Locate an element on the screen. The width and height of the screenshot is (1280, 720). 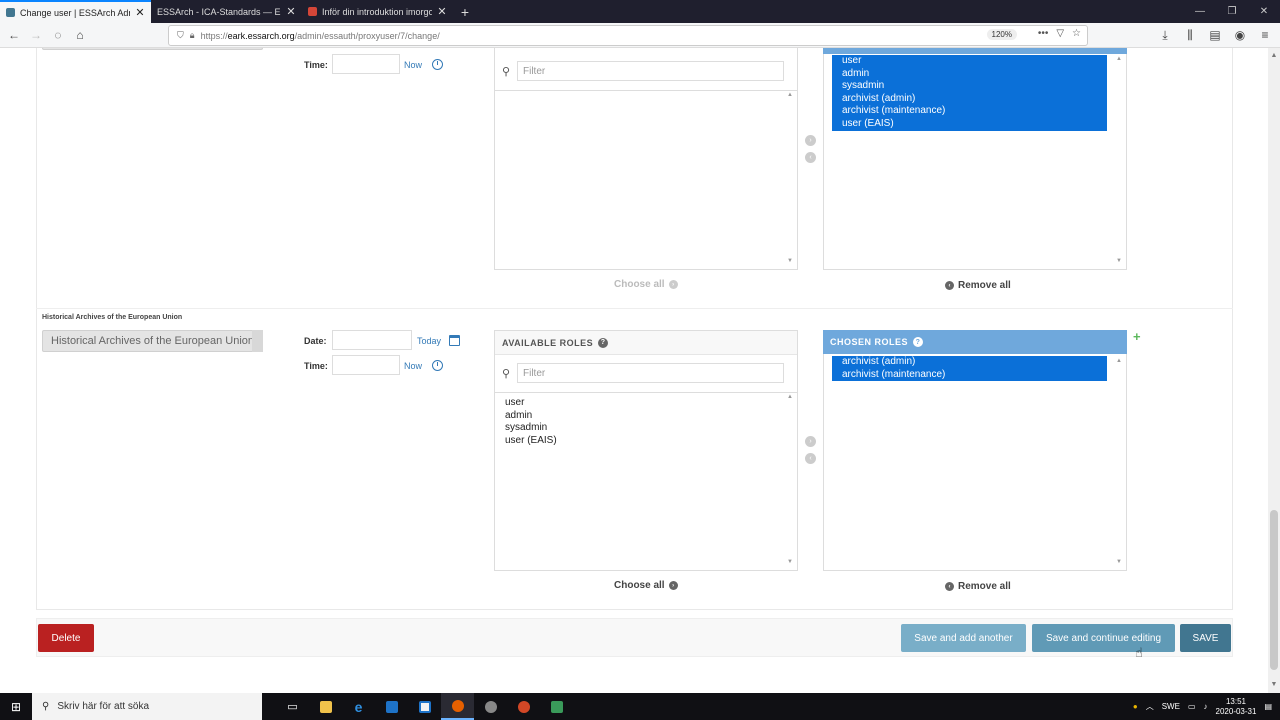
save-button: SAVE is located at coordinates (1205, 638).